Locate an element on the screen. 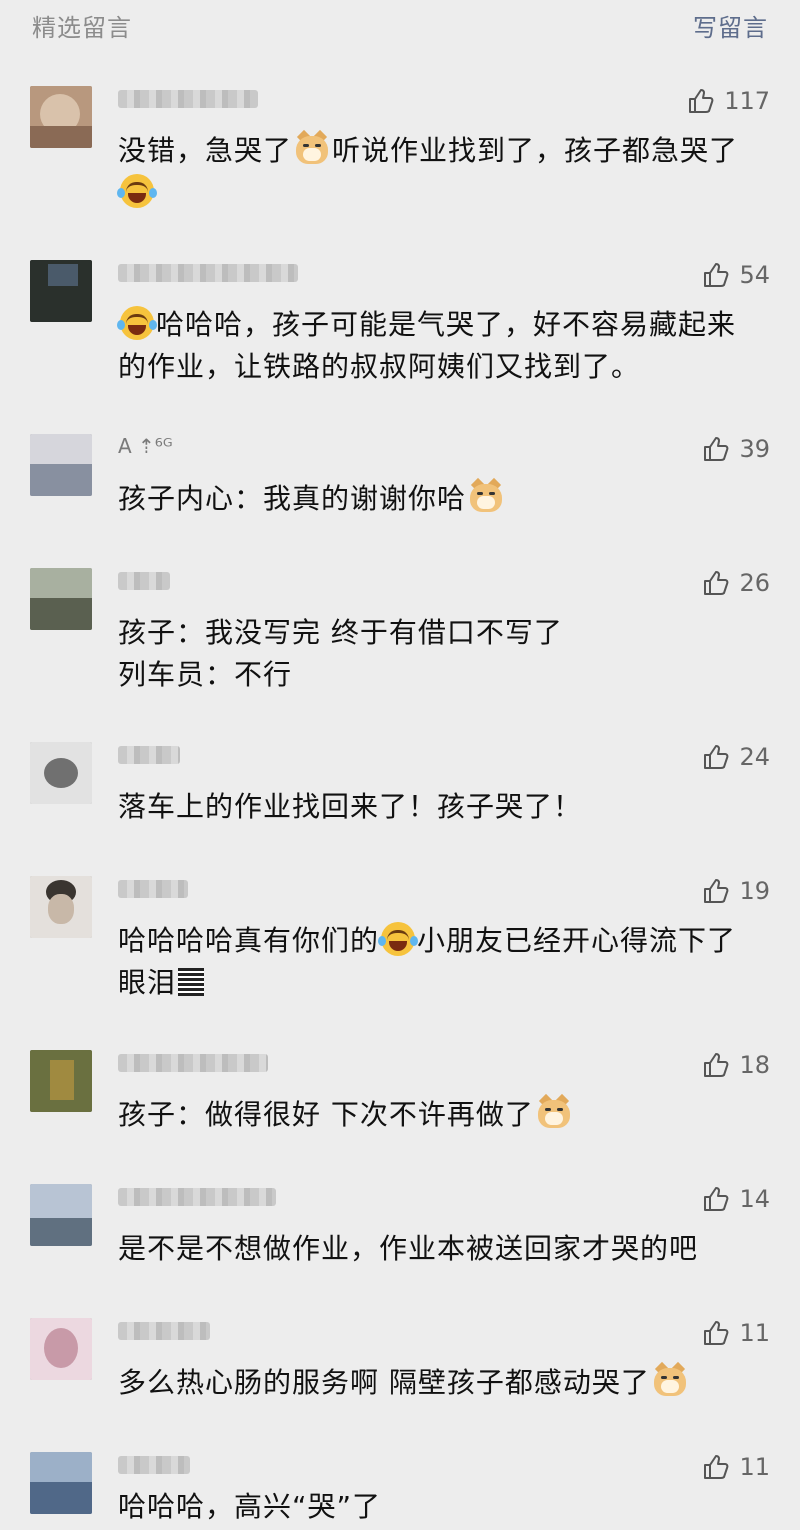 The image size is (800, 1530). comment-text: 孩子内心：我真的谢谢你哈 is located at coordinates (448, 498).